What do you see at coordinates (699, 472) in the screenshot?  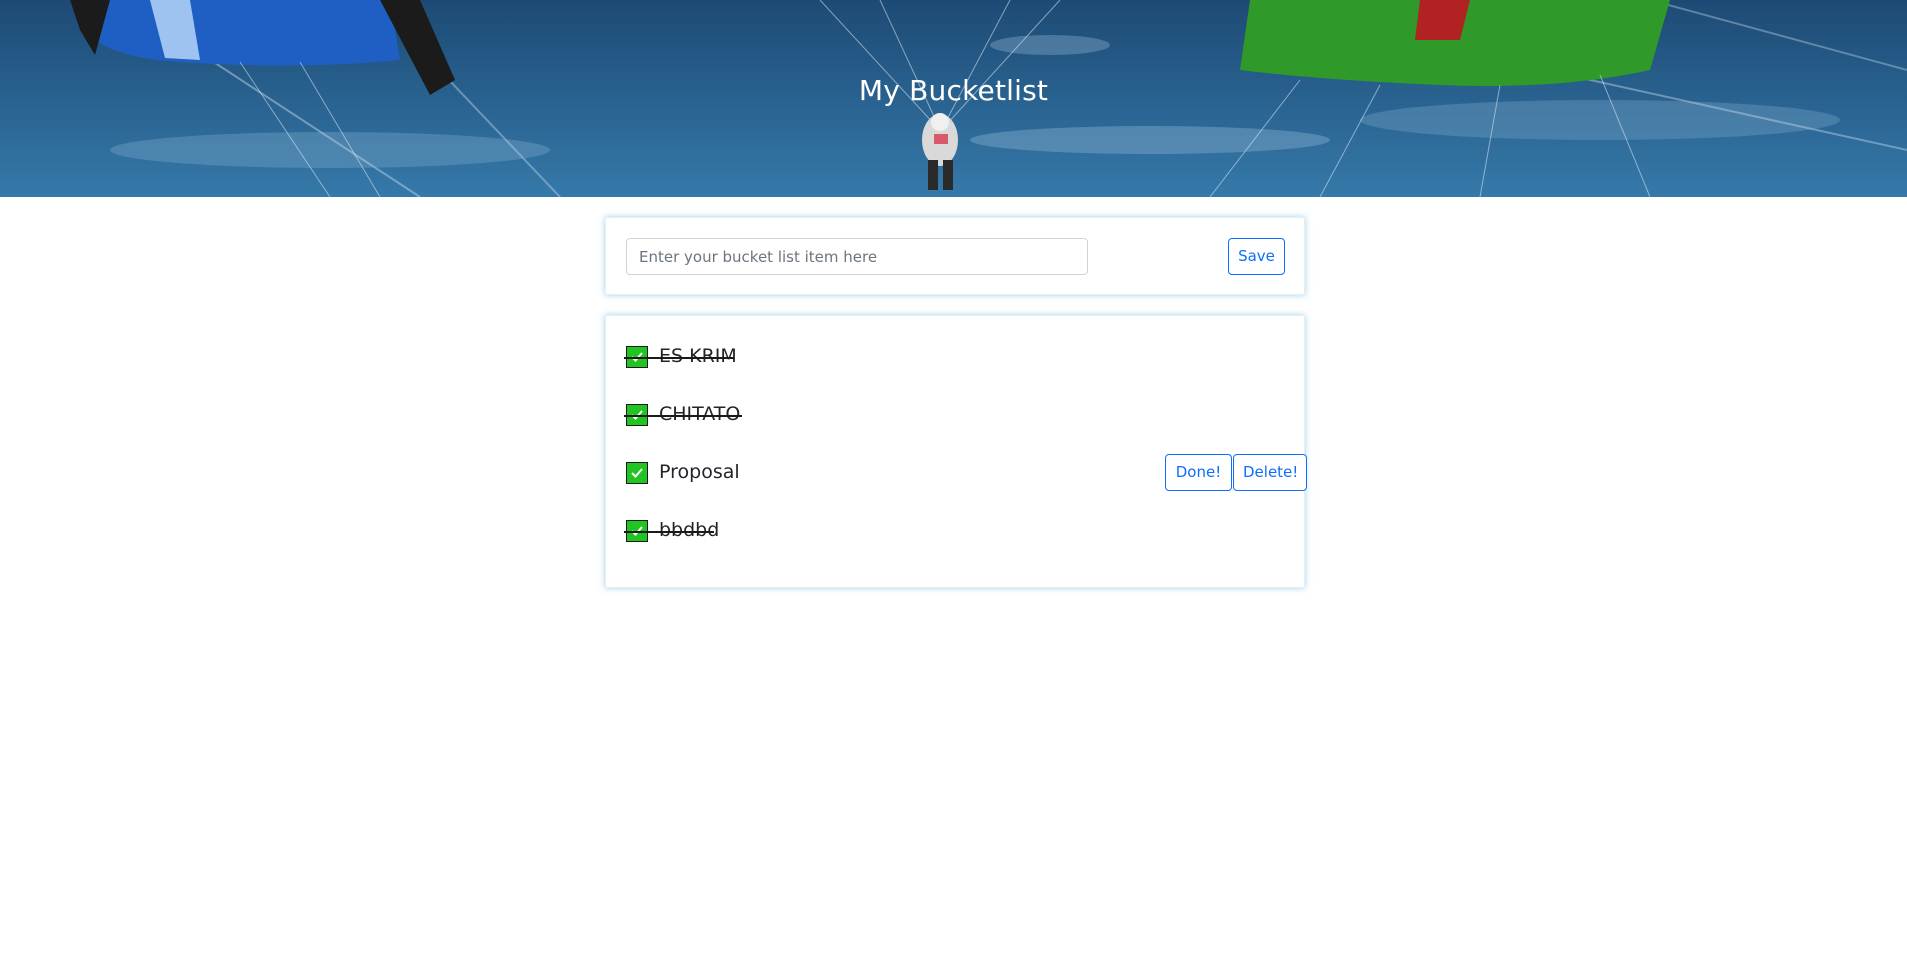 I see `item-label: Proposal` at bounding box center [699, 472].